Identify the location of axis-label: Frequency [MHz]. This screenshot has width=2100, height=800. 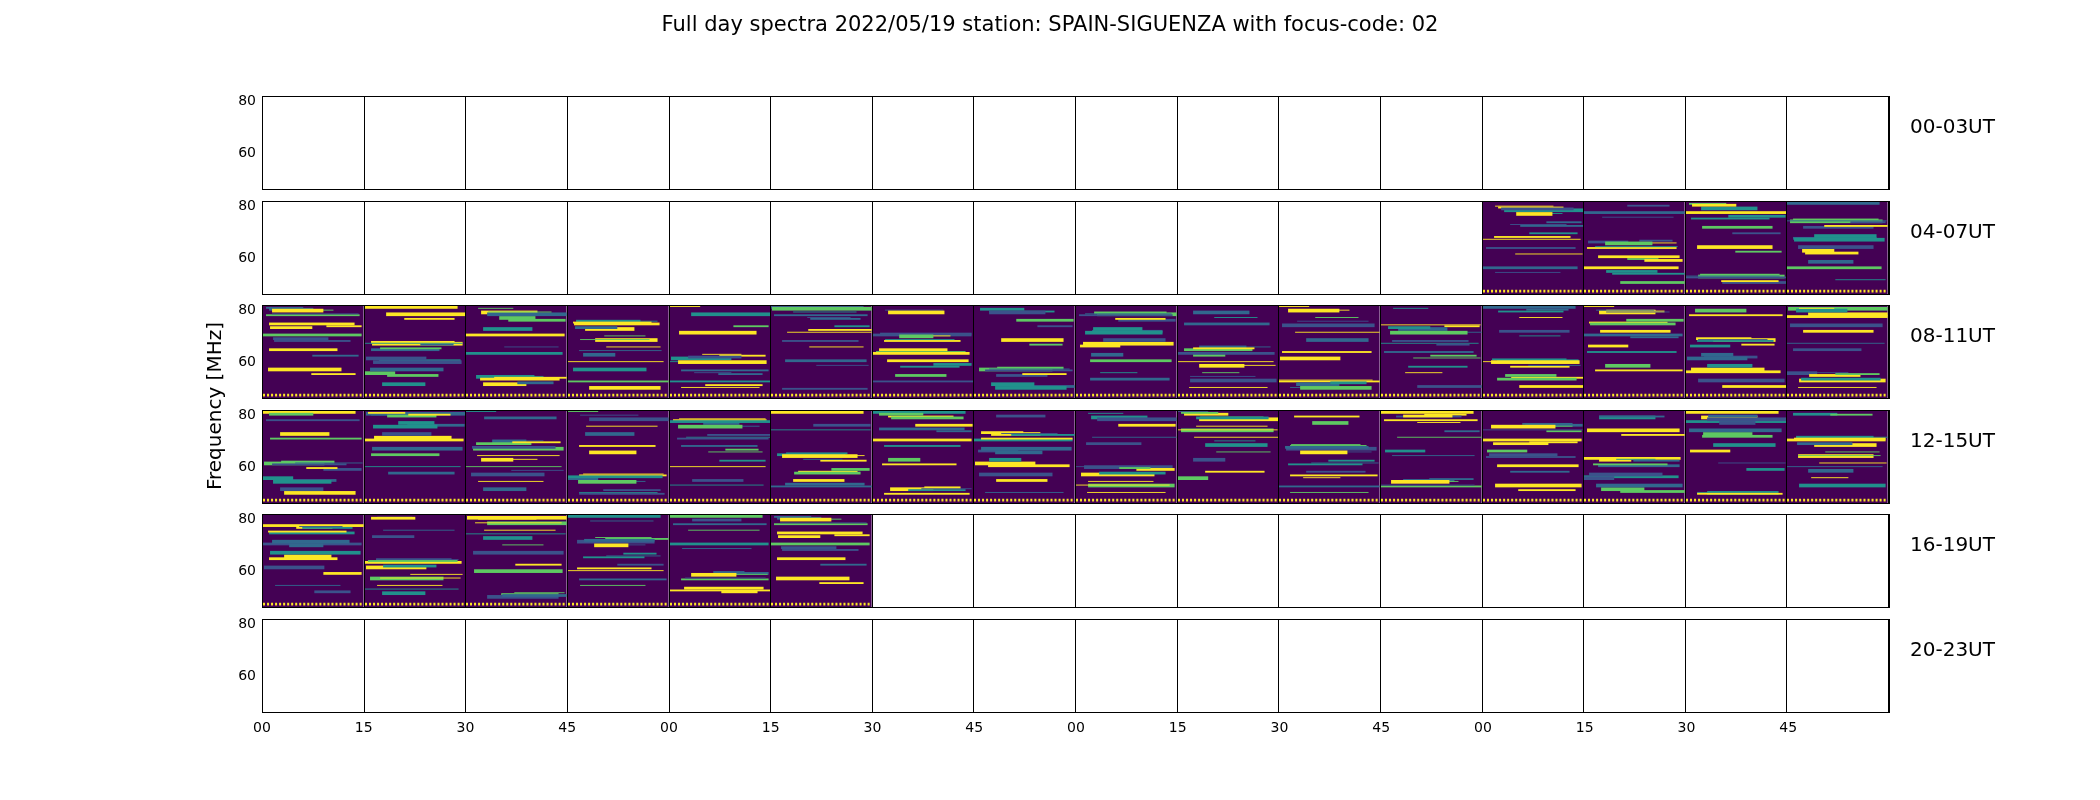
(214, 406).